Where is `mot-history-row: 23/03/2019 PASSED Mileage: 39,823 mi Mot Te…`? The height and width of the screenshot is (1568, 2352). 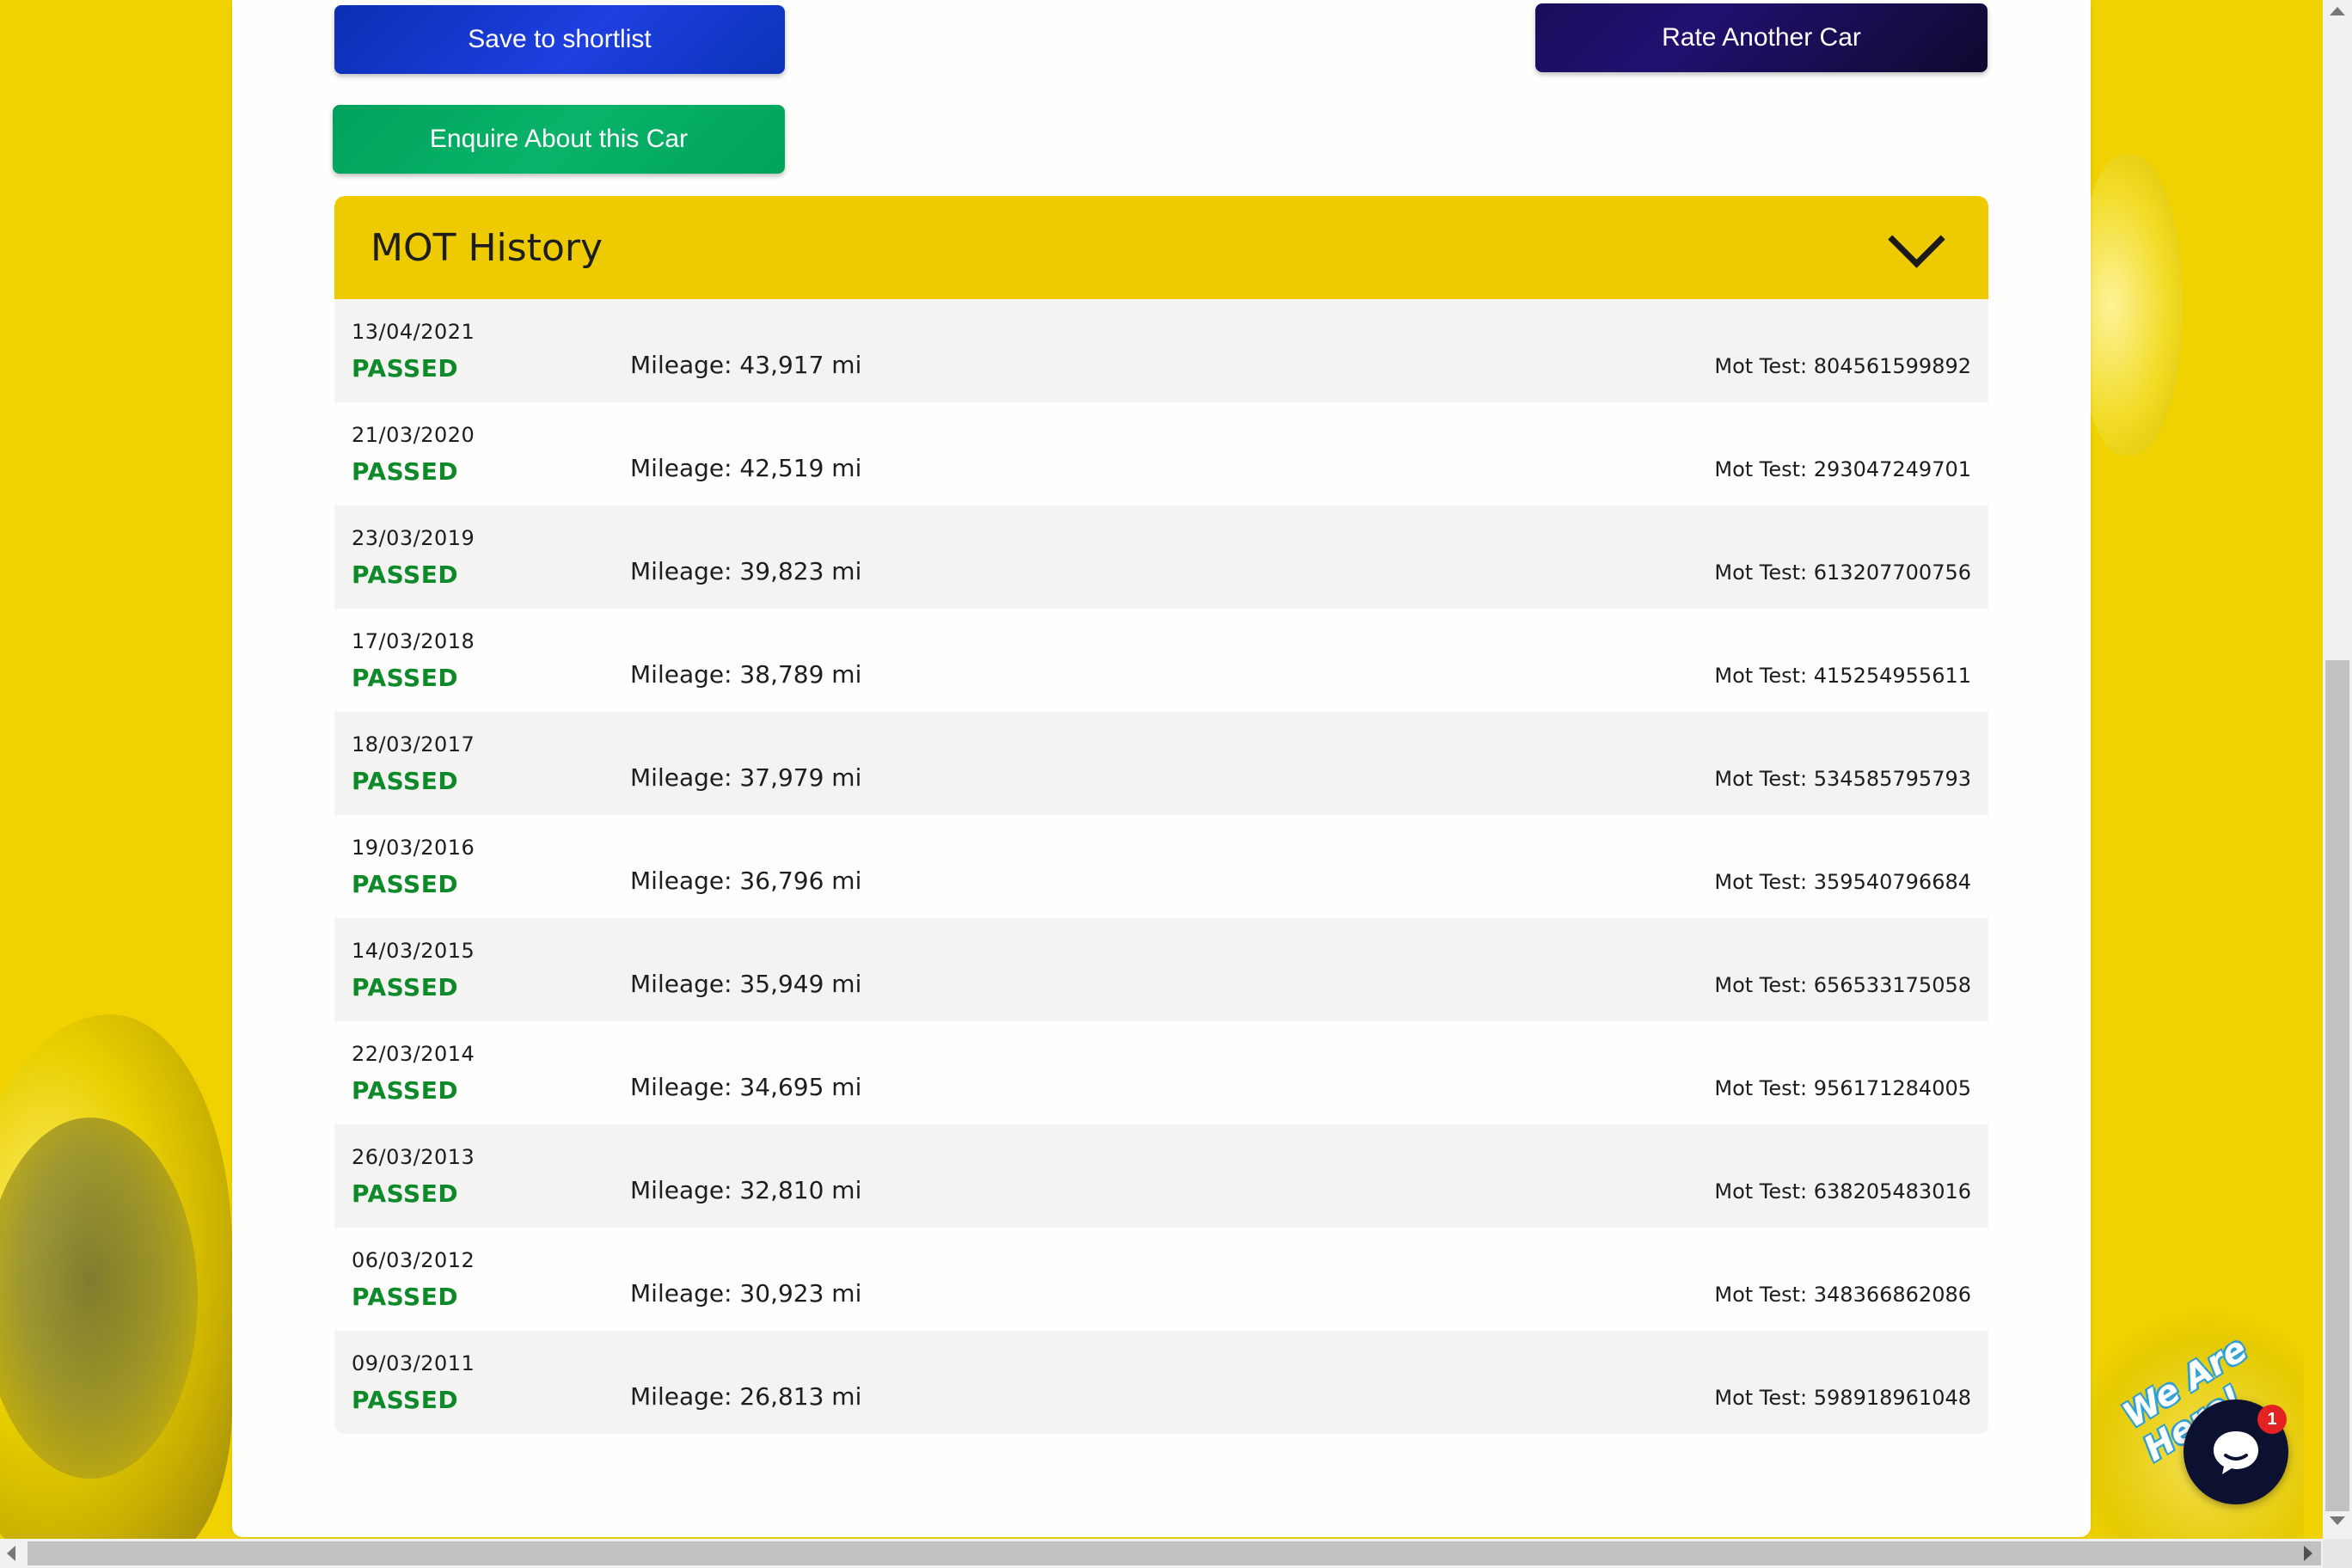
mot-history-row: 23/03/2019 PASSED Mileage: 39,823 mi Mot Te… is located at coordinates (1161, 557).